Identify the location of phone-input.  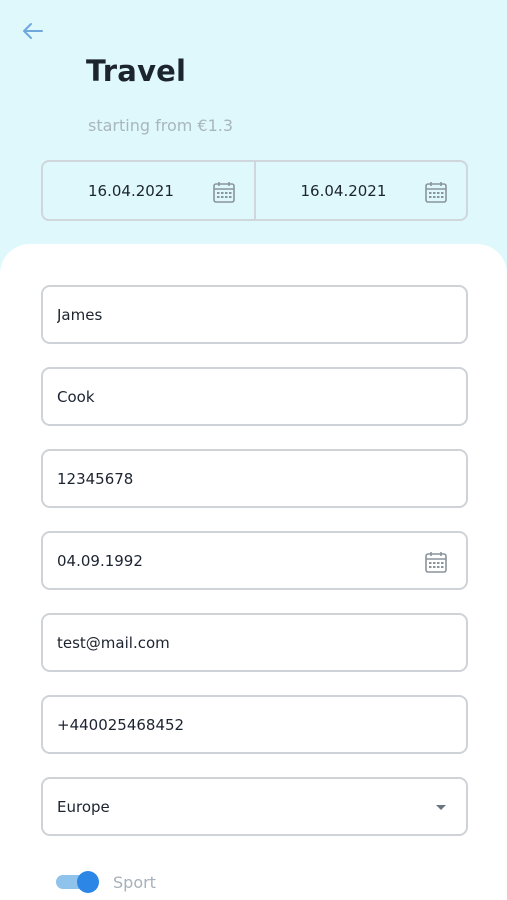
(261, 724).